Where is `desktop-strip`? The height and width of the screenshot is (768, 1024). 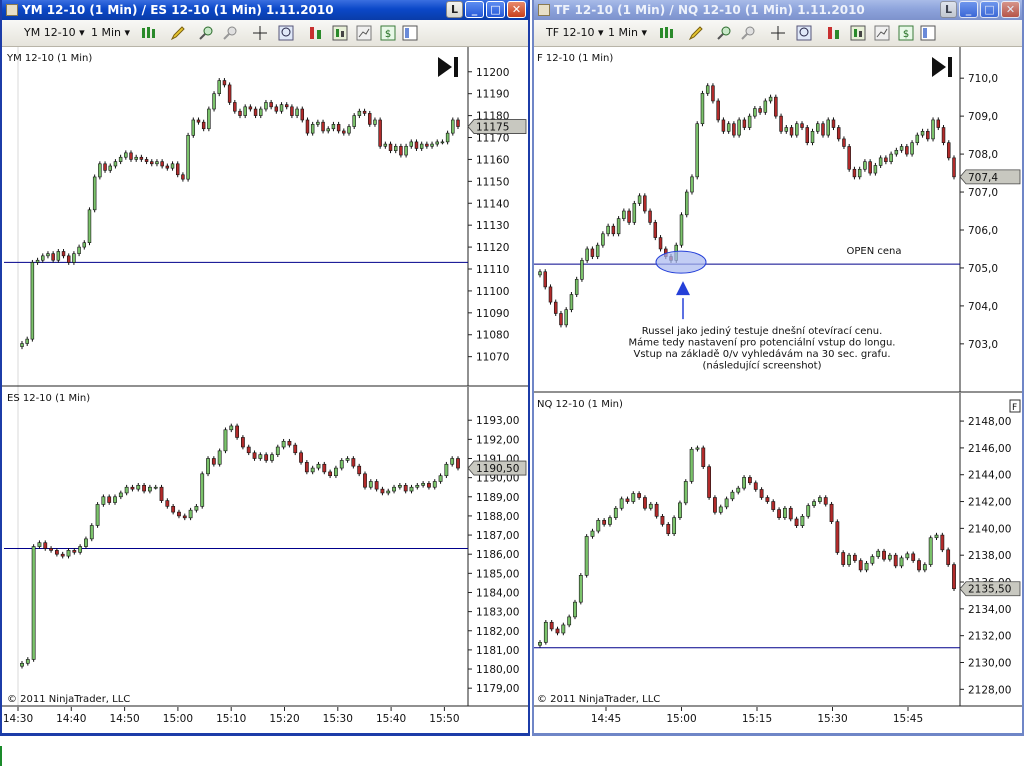
desktop-strip is located at coordinates (512, 752).